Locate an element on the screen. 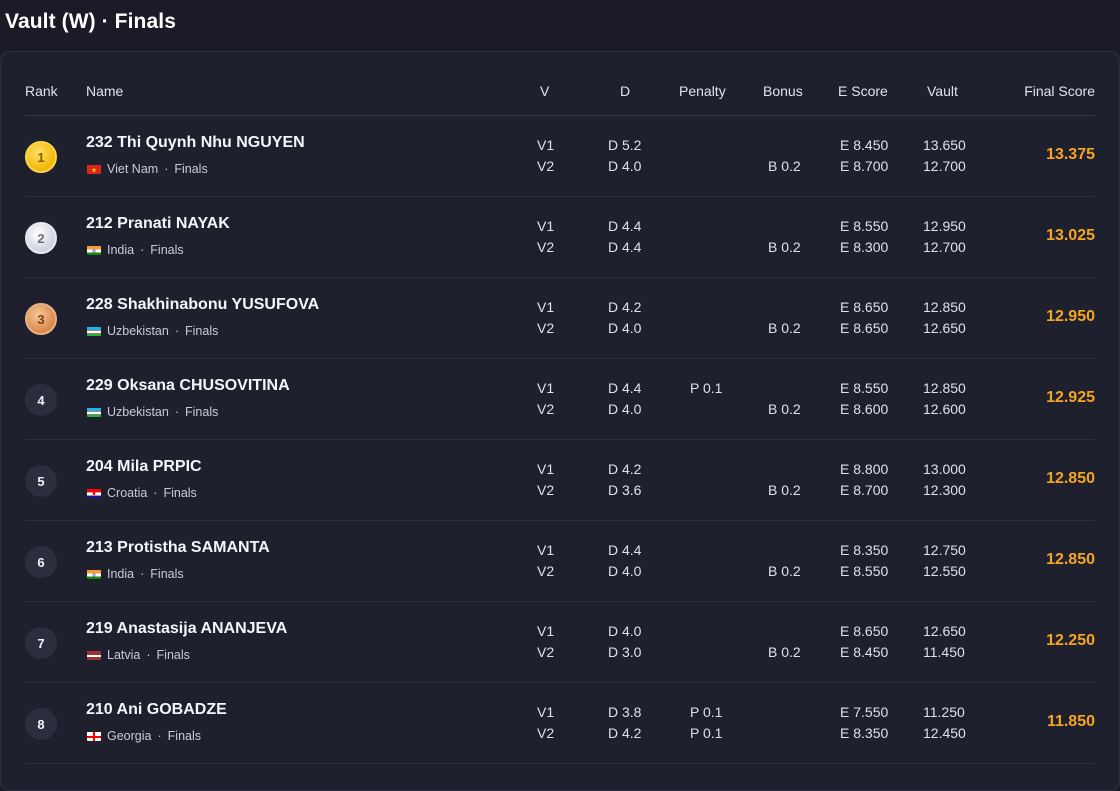  vault-score-line-1: 13.650 is located at coordinates (944, 145).